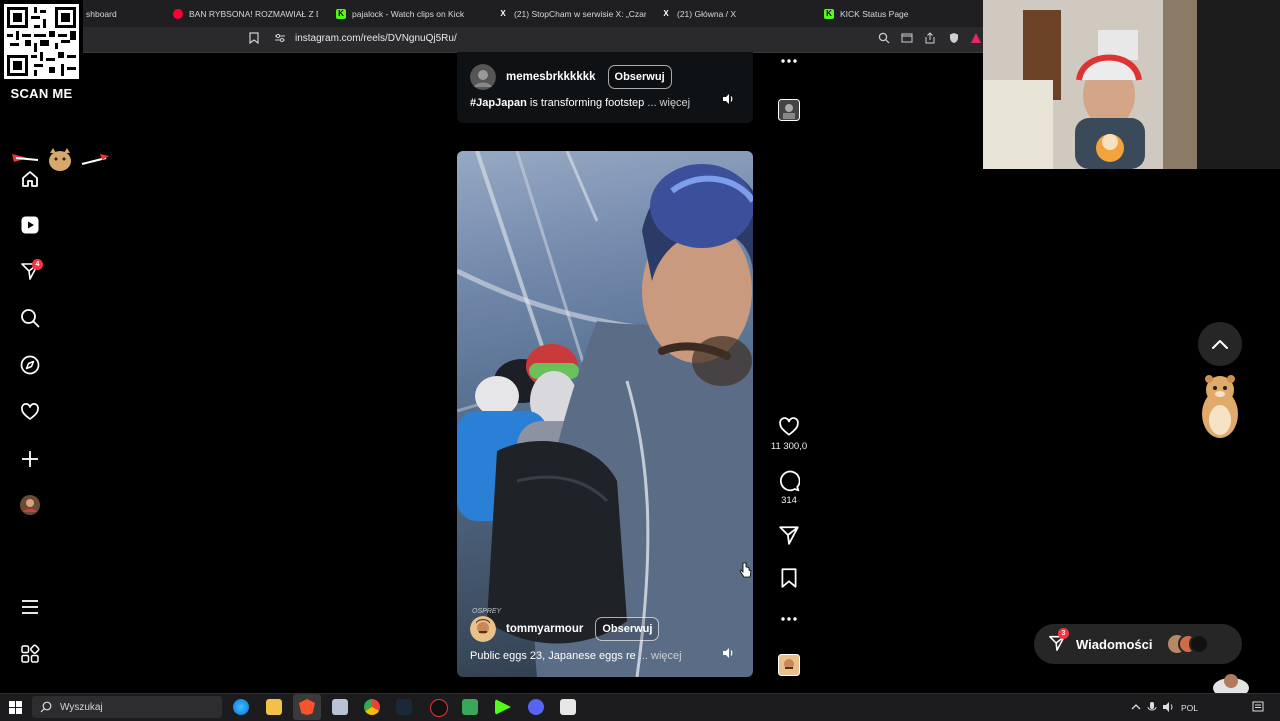 The width and height of the screenshot is (1280, 721). I want to click on microphone-icon, so click(1152, 707).